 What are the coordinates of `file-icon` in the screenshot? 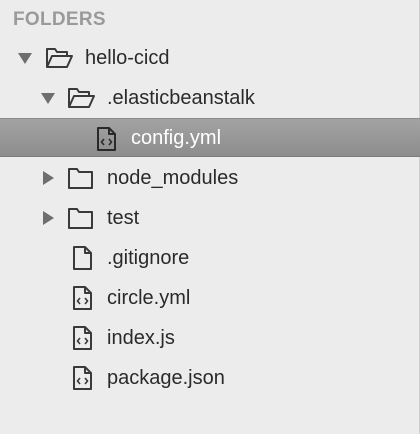 It's located at (84, 258).